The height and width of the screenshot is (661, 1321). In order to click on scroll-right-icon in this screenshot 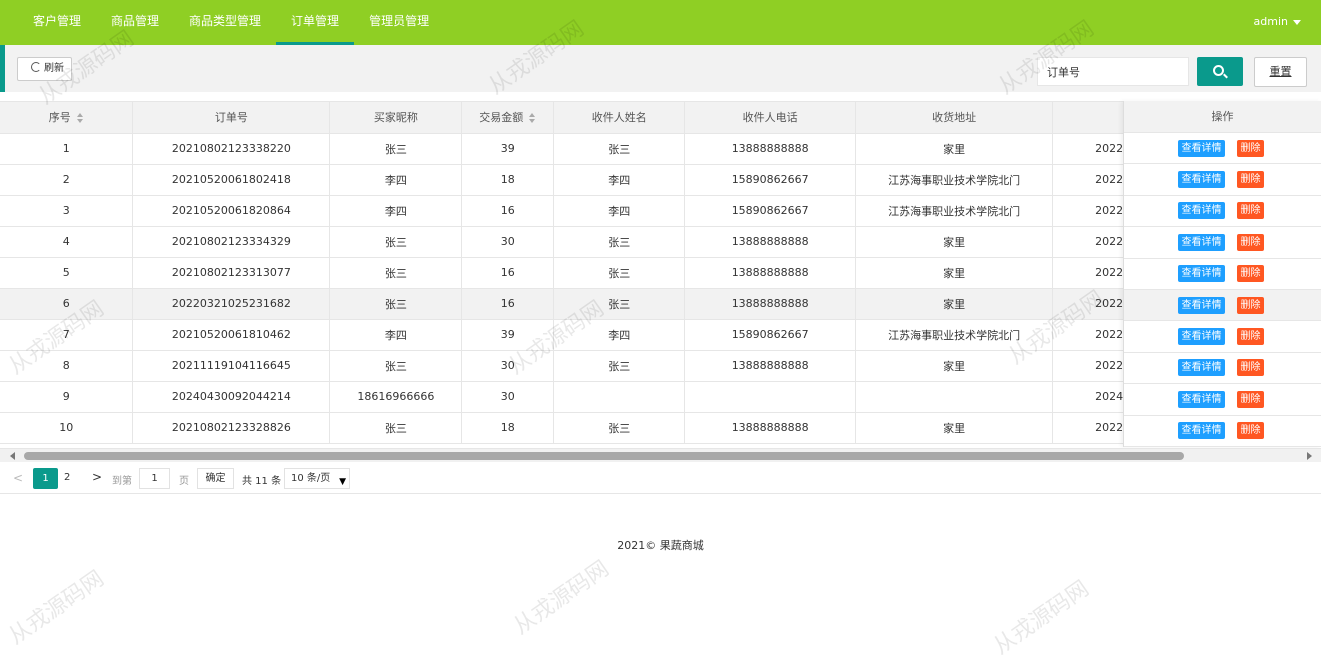, I will do `click(1309, 456)`.